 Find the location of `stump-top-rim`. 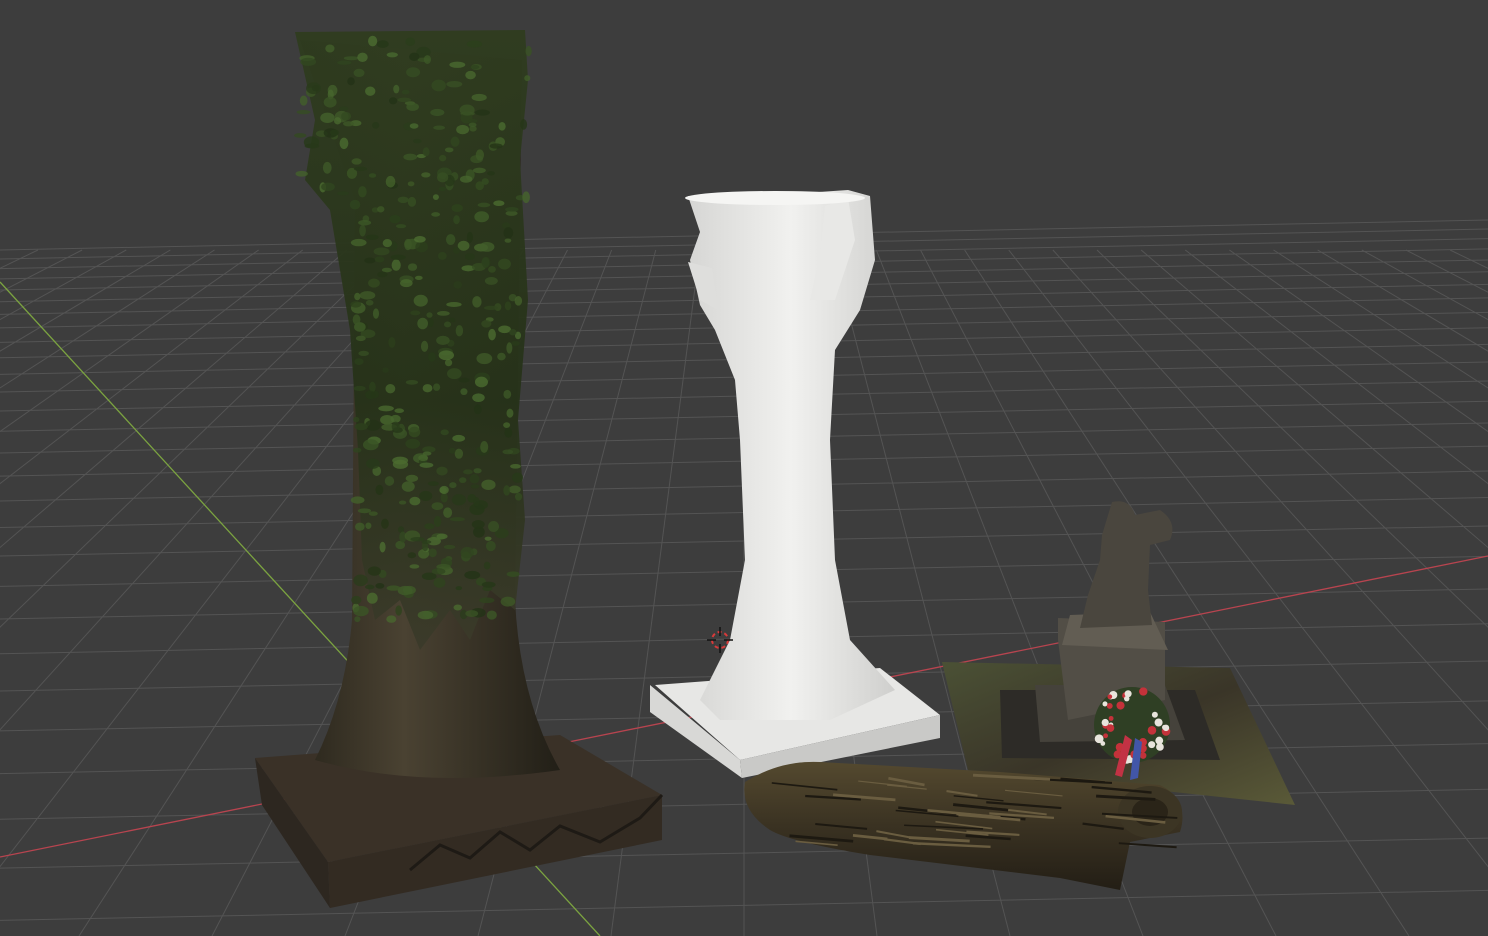

stump-top-rim is located at coordinates (775, 198).